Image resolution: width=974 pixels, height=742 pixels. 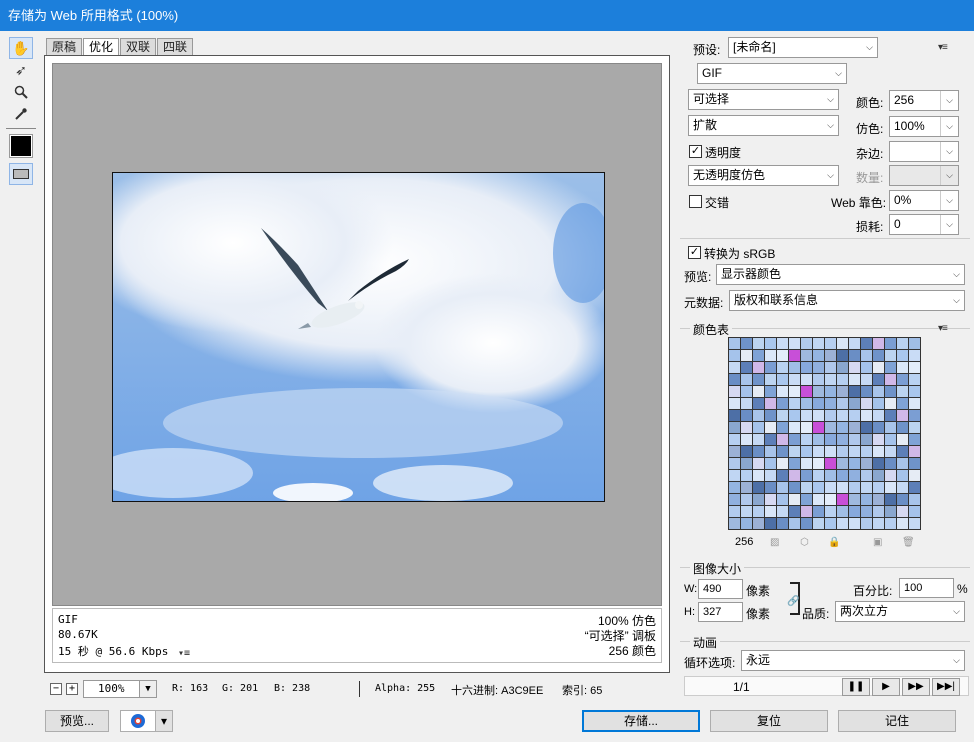 I want to click on link-icon: 🔗, so click(x=793, y=601).